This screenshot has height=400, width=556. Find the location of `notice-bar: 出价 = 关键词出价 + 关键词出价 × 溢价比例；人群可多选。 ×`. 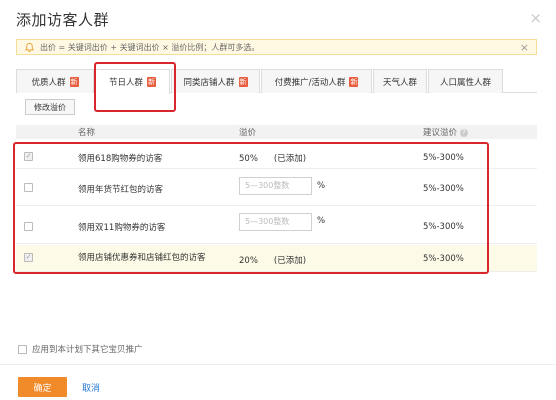

notice-bar: 出价 = 关键词出价 + 关键词出价 × 溢价比例；人群可多选。 × is located at coordinates (276, 47).